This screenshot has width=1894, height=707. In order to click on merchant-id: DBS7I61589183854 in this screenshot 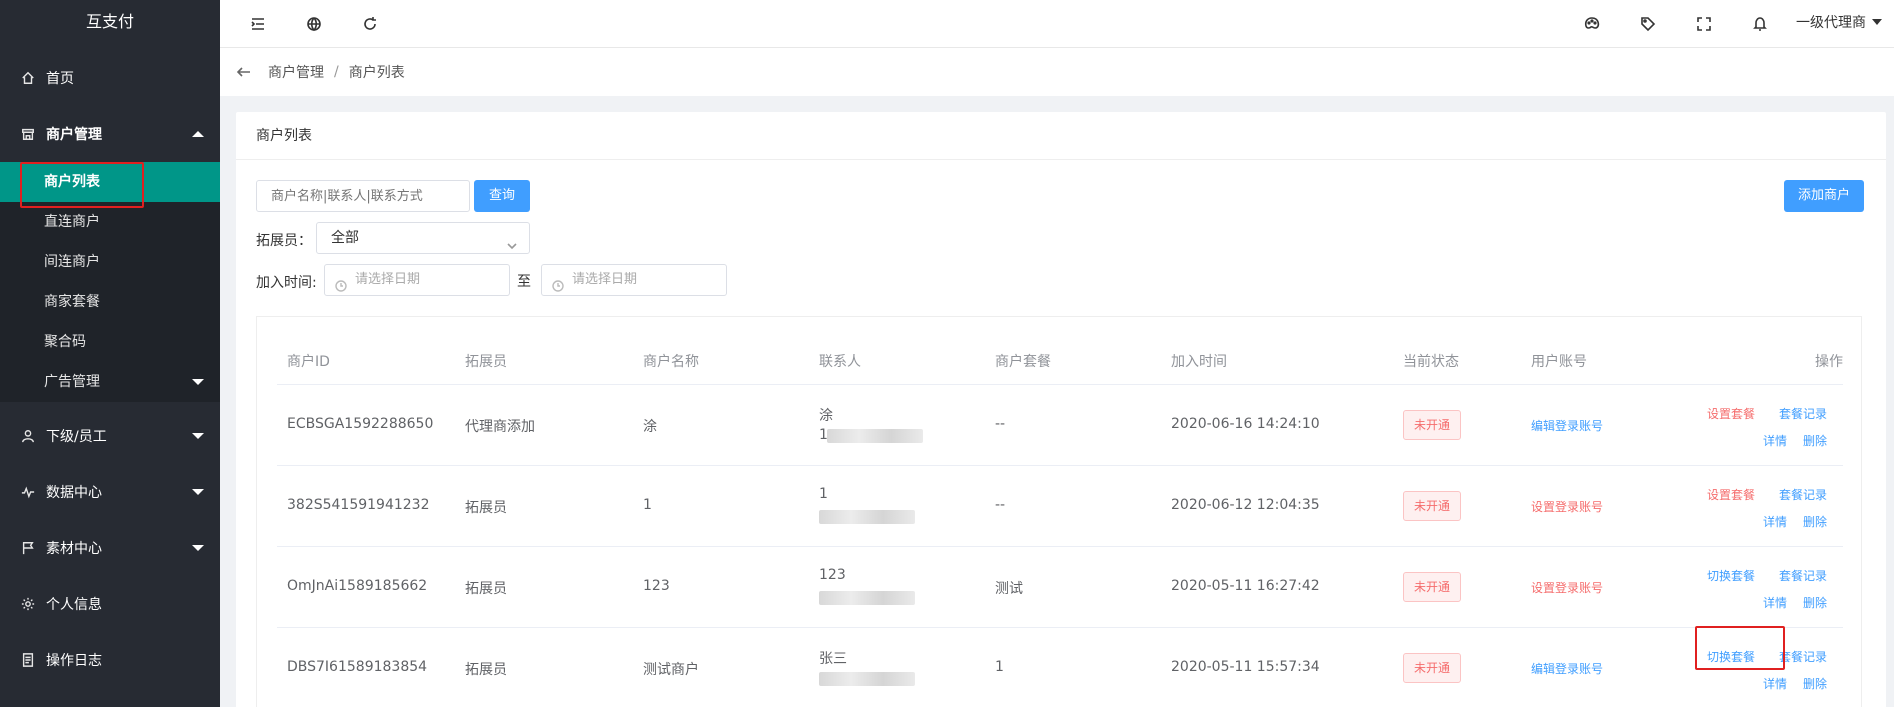, I will do `click(357, 667)`.